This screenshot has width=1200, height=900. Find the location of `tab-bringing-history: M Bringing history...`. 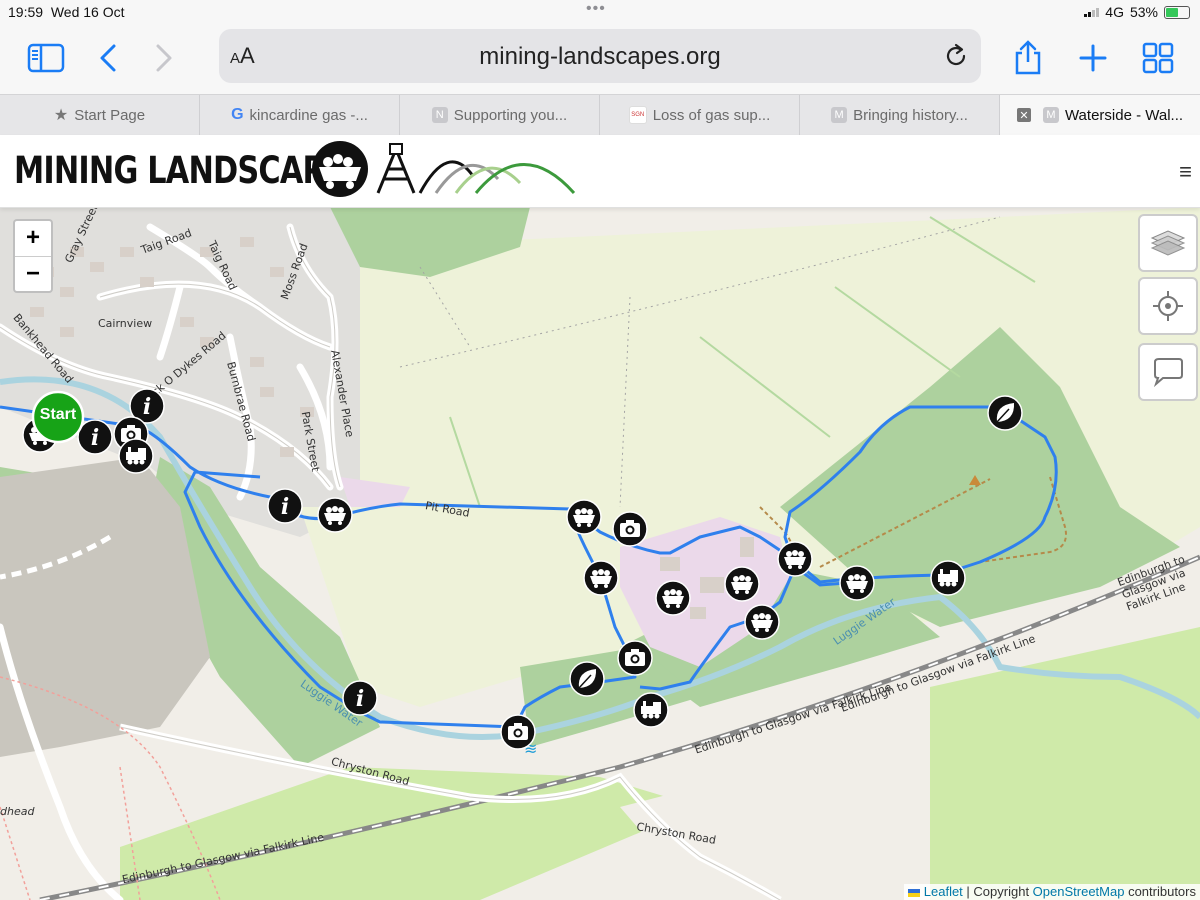

tab-bringing-history: M Bringing history... is located at coordinates (900, 115).